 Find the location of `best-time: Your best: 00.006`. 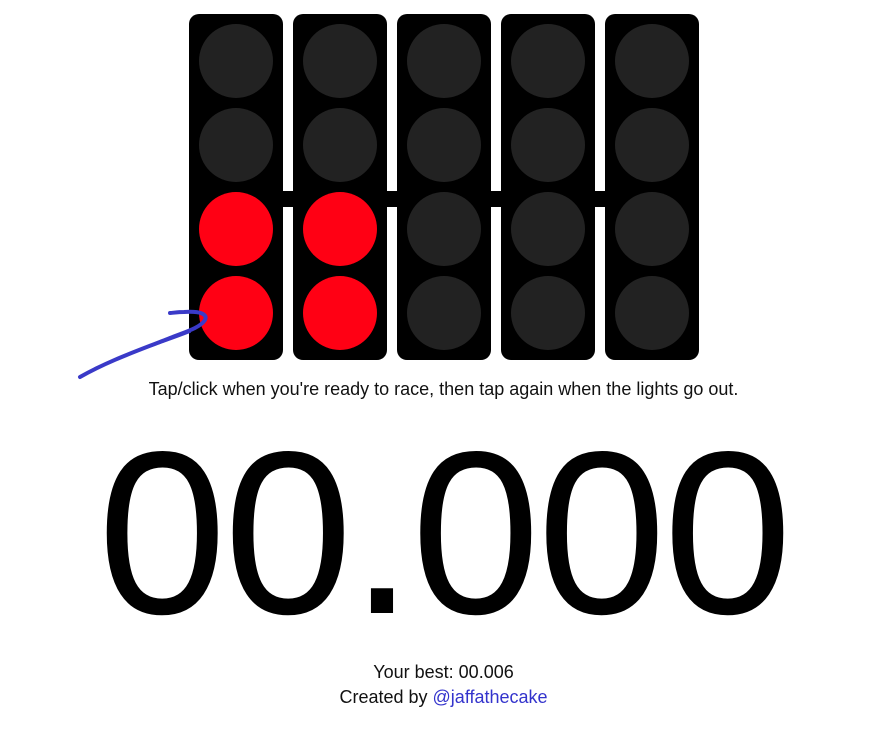

best-time: Your best: 00.006 is located at coordinates (434, 672).